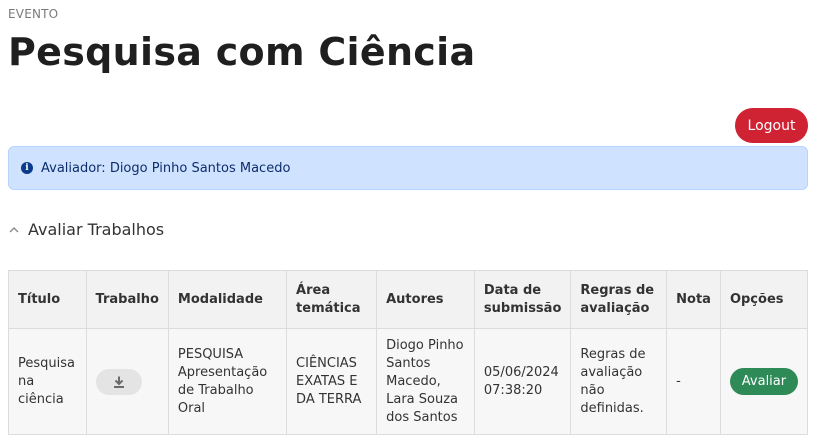 The image size is (815, 444). Describe the element at coordinates (242, 52) in the screenshot. I see `page-title: Pesquisa com Ciência` at that location.